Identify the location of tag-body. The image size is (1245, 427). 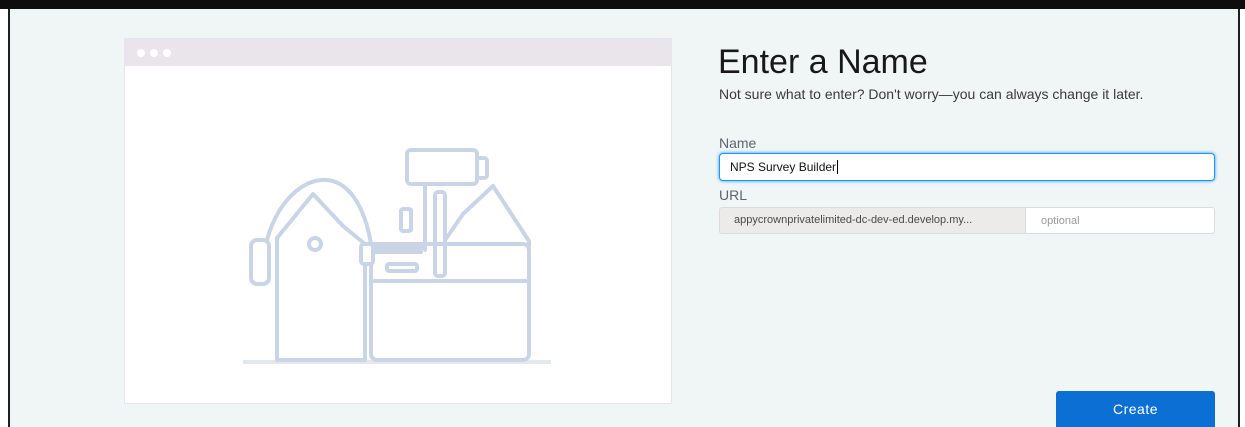
(321, 277).